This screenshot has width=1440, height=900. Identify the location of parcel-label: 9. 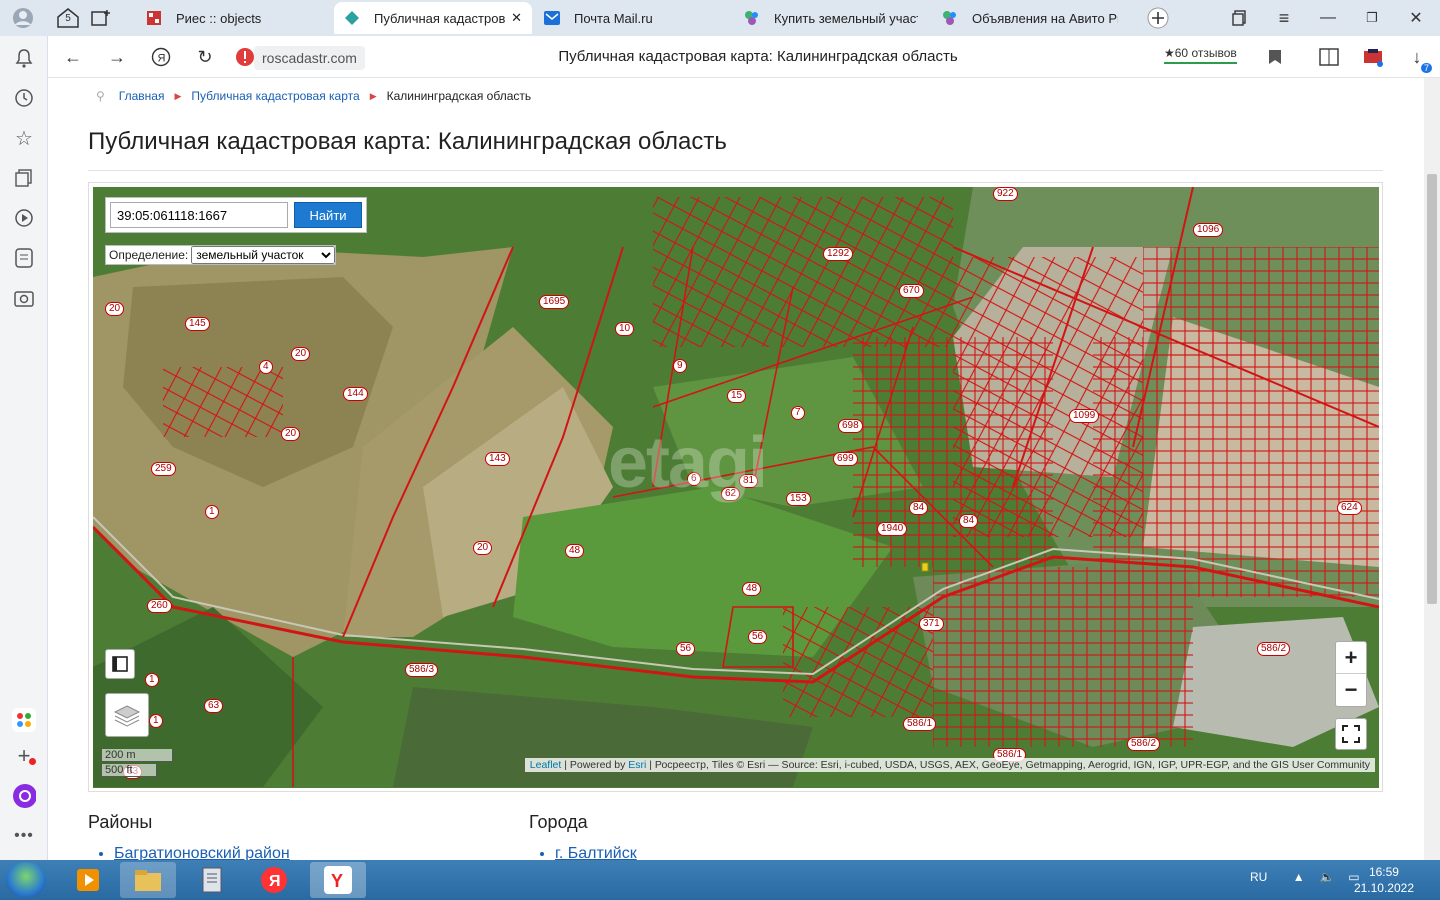
(680, 366).